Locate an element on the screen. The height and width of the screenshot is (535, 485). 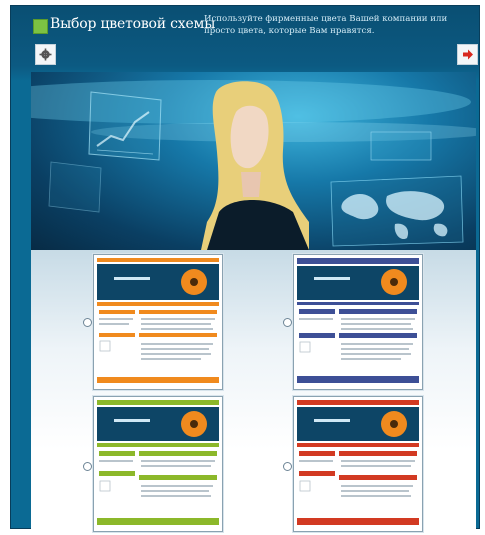
gear-icon is located at coordinates (45, 54).